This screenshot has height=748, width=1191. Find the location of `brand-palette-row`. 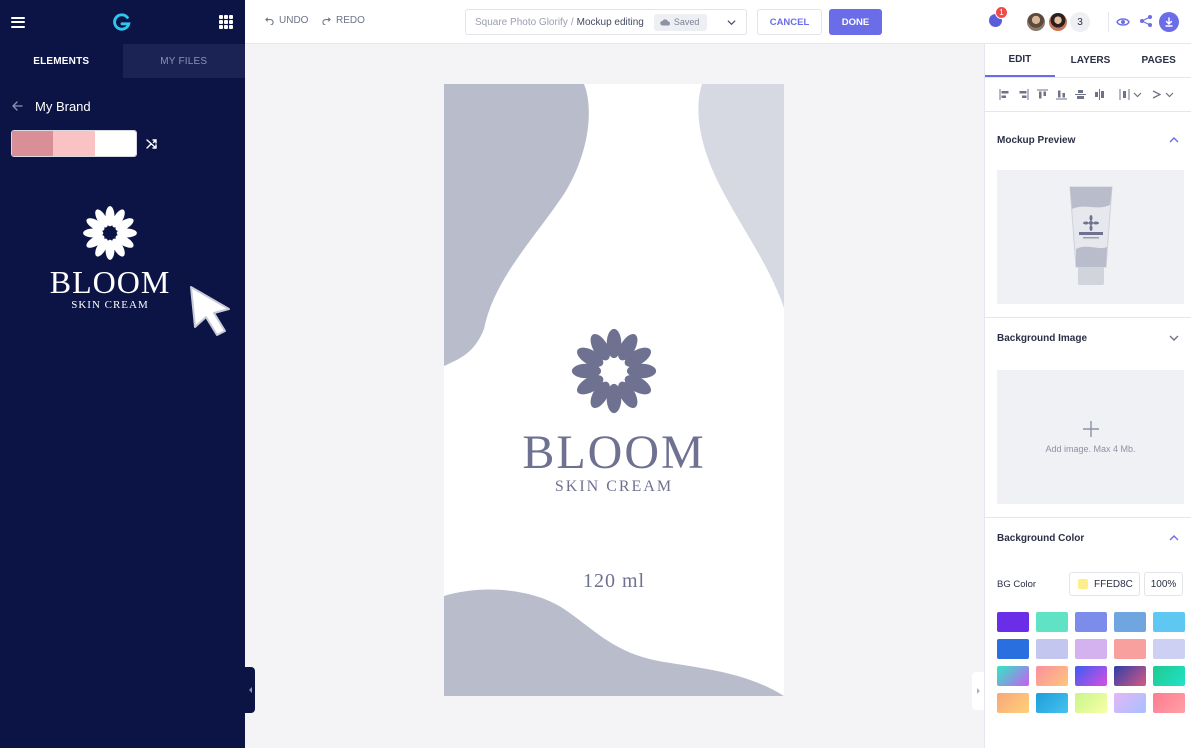

brand-palette-row is located at coordinates (122, 143).